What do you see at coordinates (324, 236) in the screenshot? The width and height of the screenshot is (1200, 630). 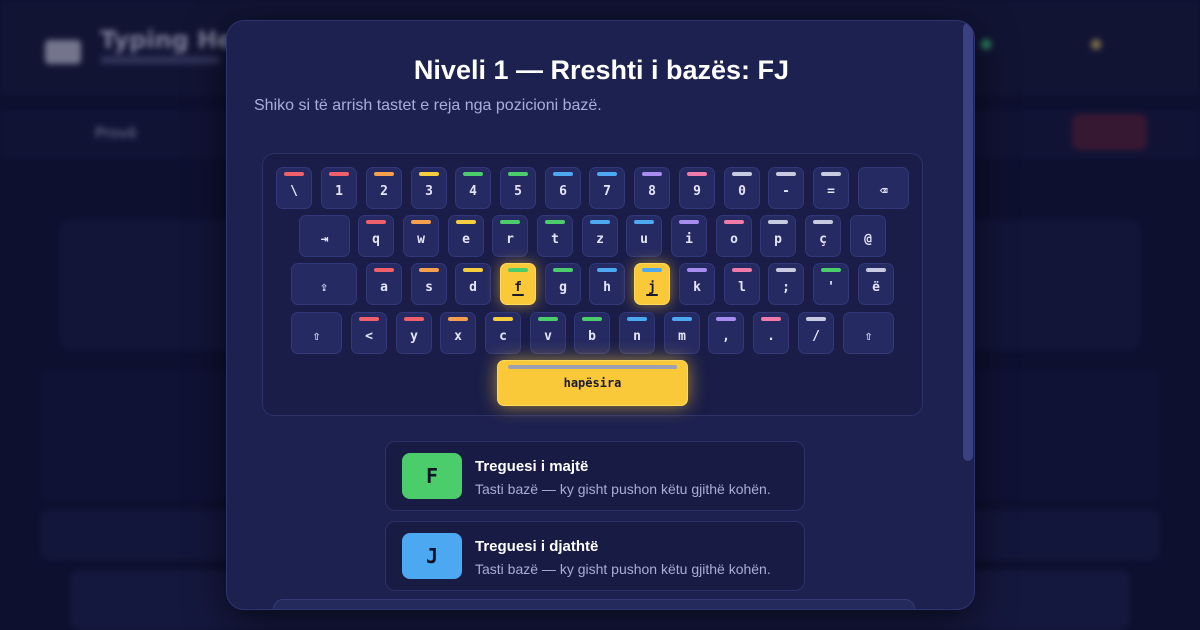 I see `key-r1c0: ⇥` at bounding box center [324, 236].